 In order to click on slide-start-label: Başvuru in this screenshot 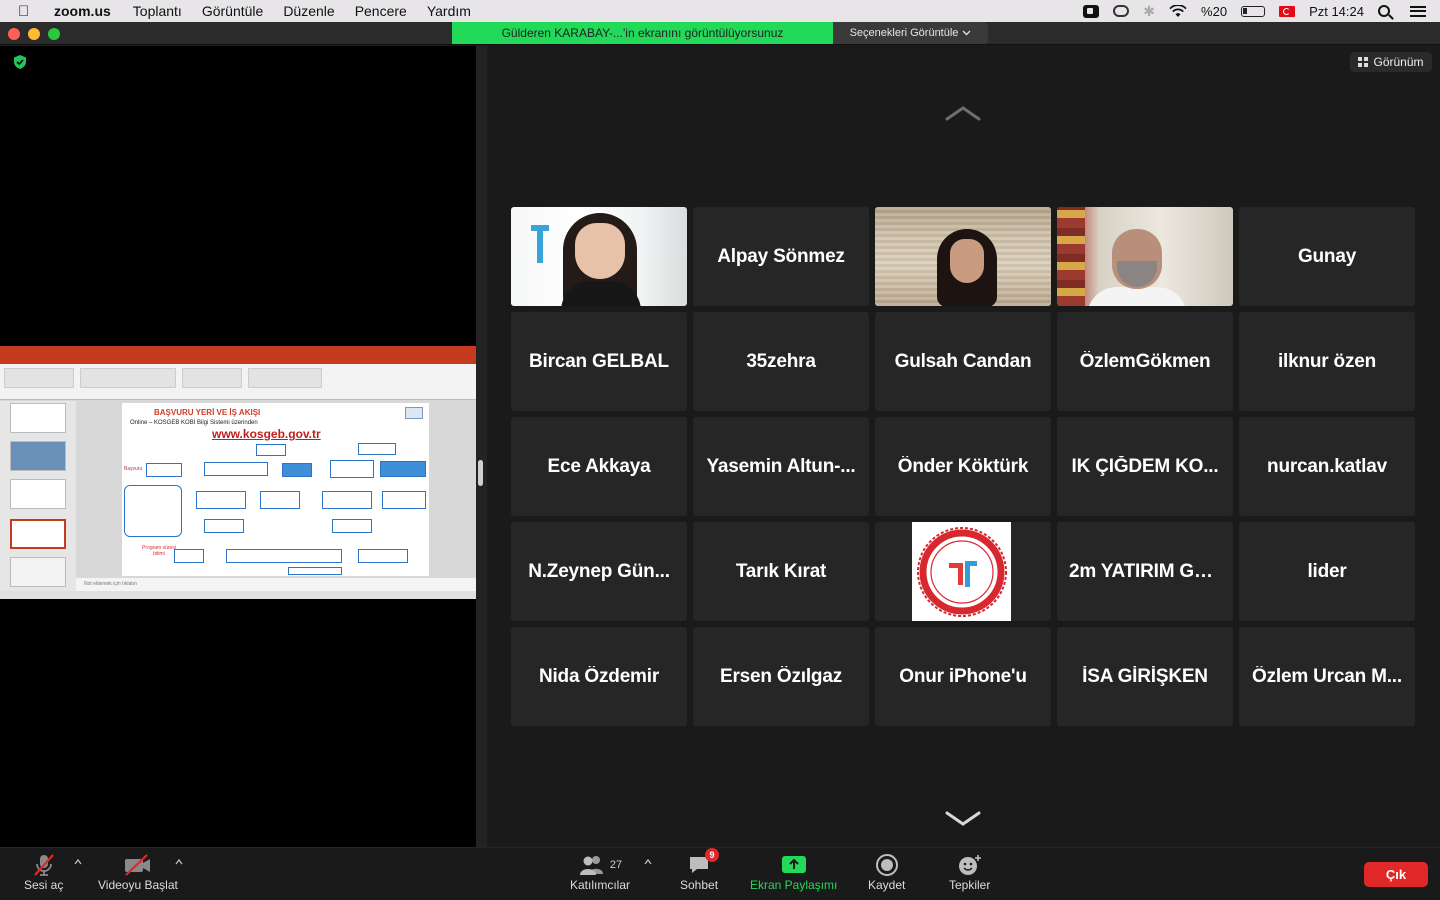, I will do `click(133, 469)`.